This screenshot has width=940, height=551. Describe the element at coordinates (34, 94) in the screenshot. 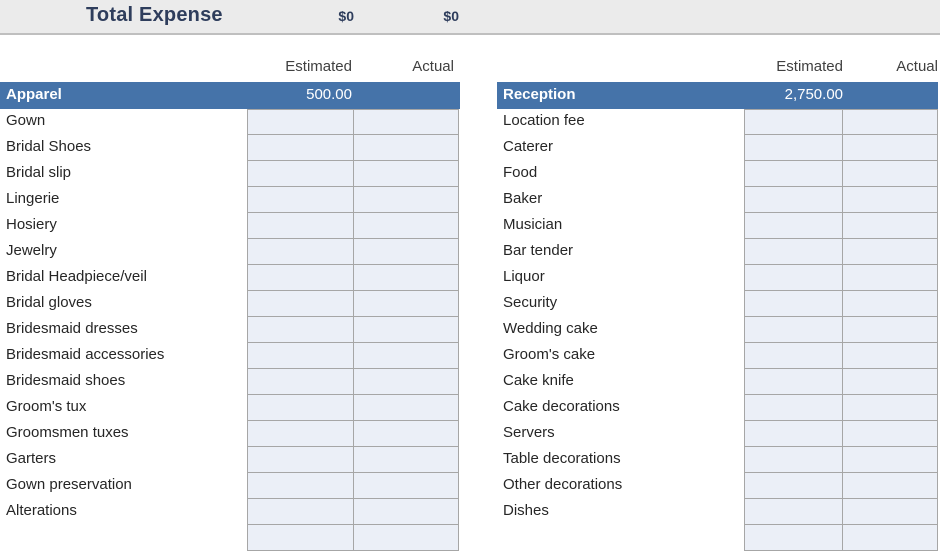

I see `section-title-apparel: Apparel` at that location.